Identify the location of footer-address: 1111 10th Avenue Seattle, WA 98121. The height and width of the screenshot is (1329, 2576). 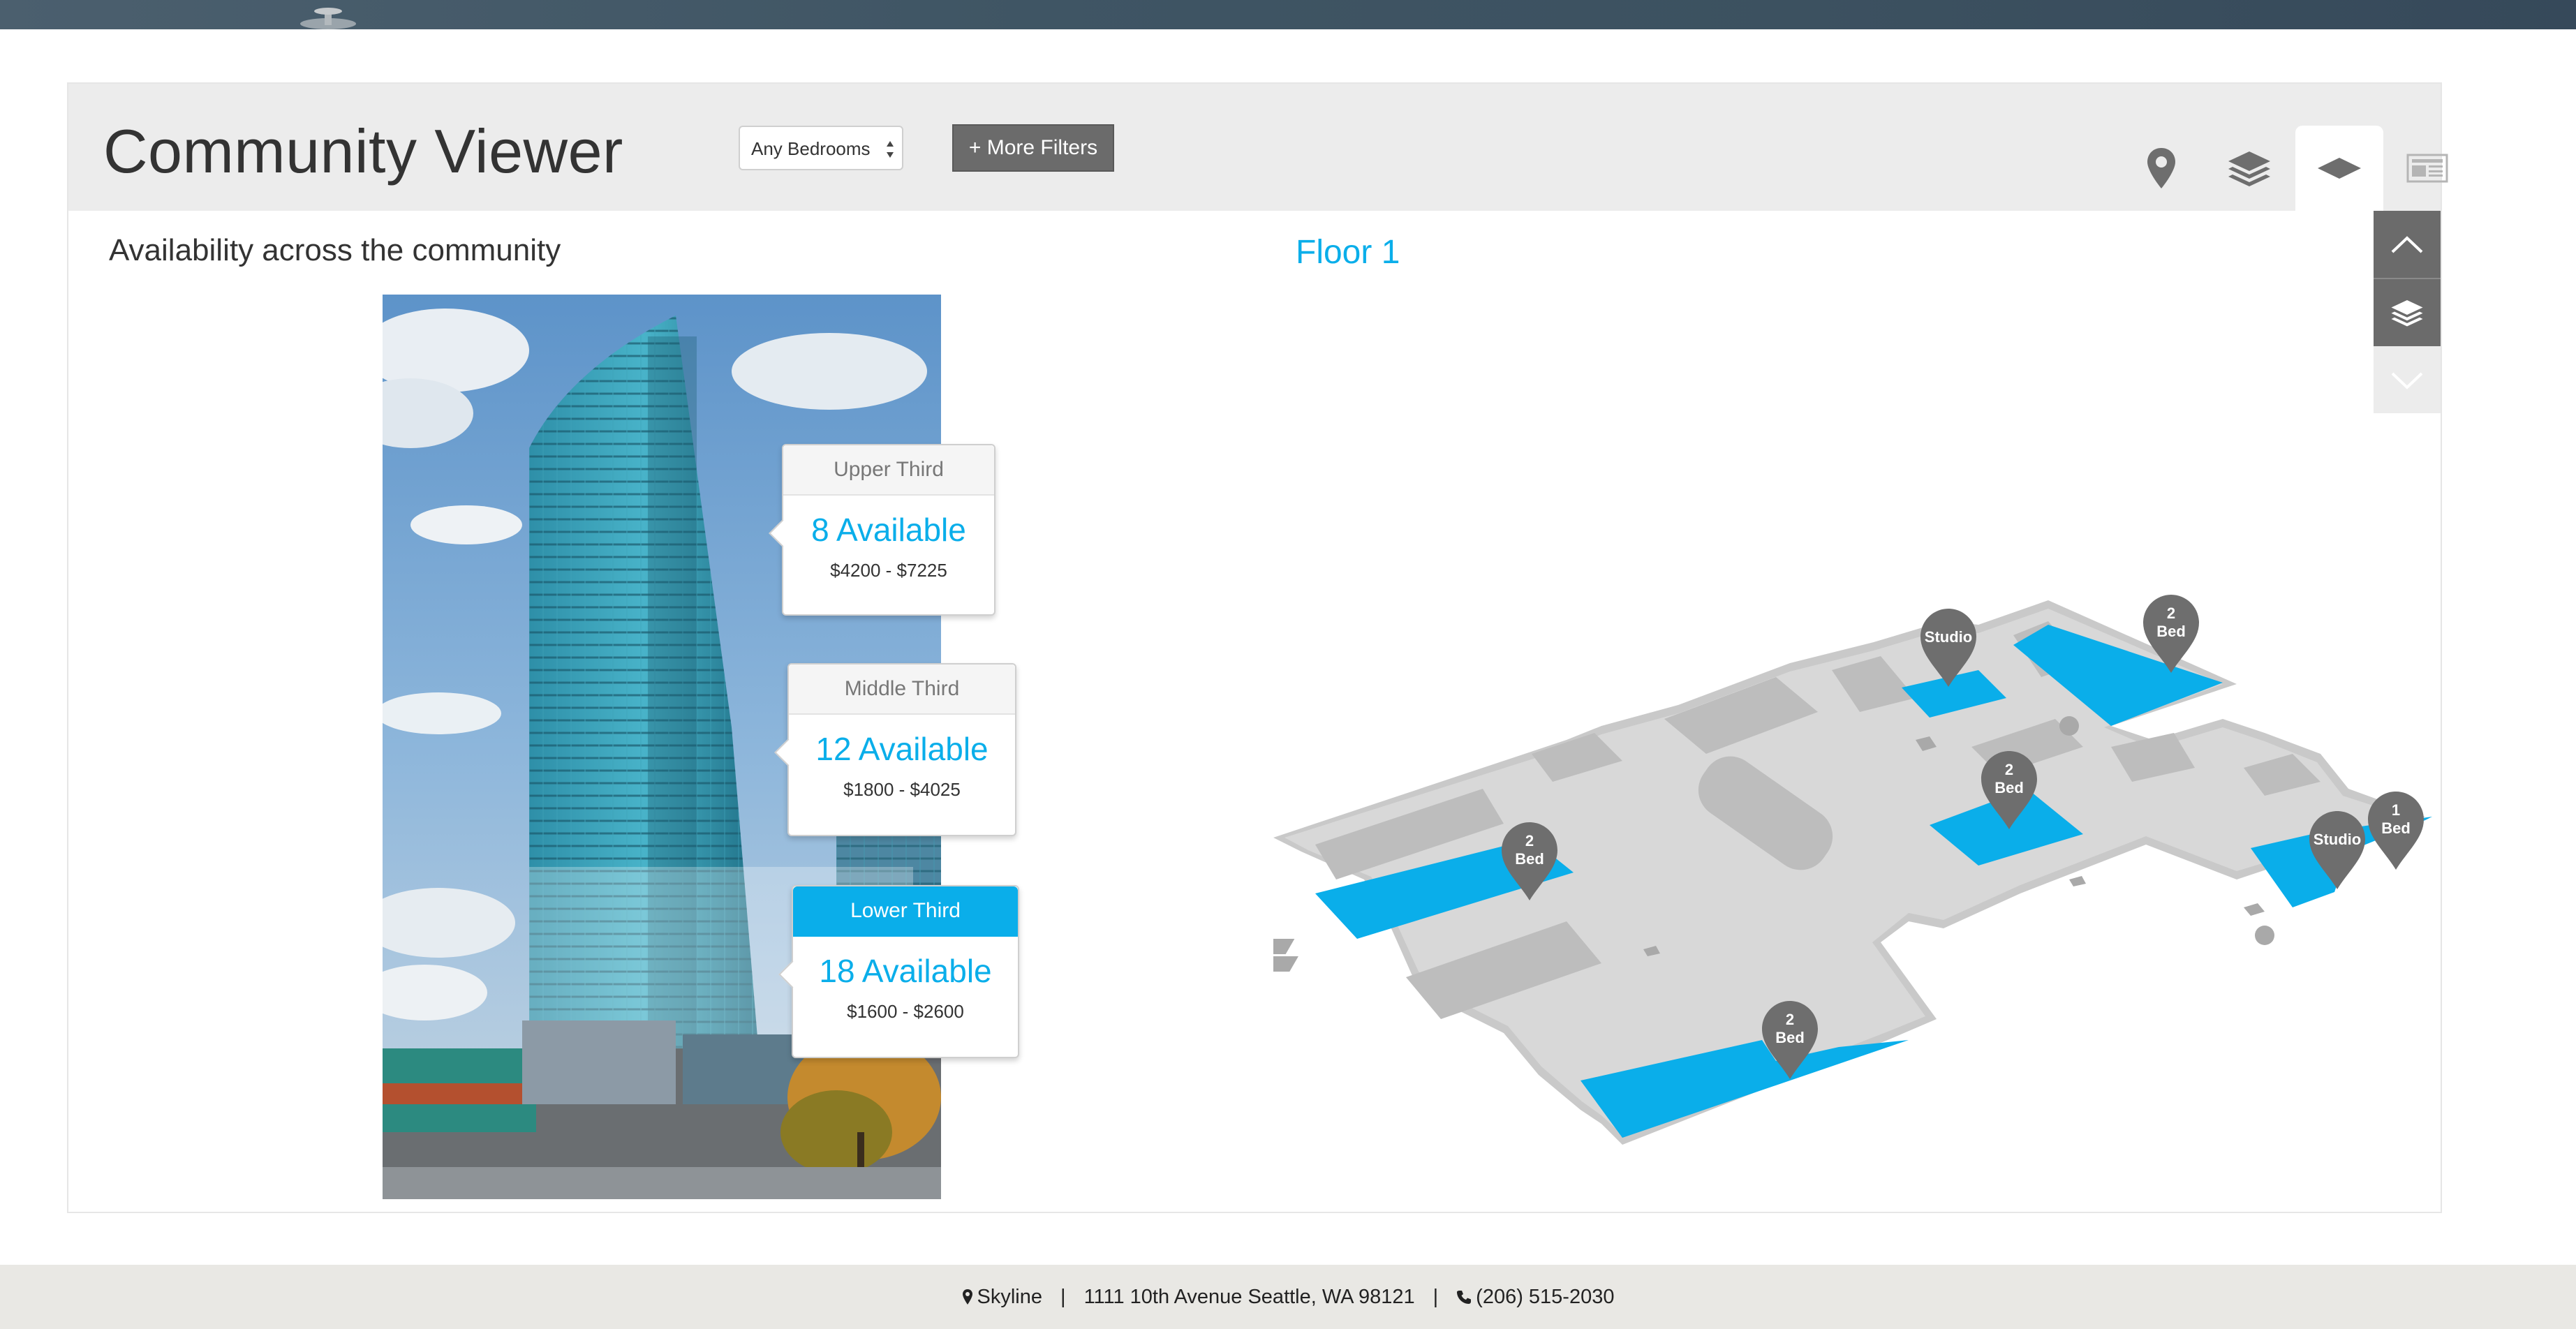
(1249, 1296).